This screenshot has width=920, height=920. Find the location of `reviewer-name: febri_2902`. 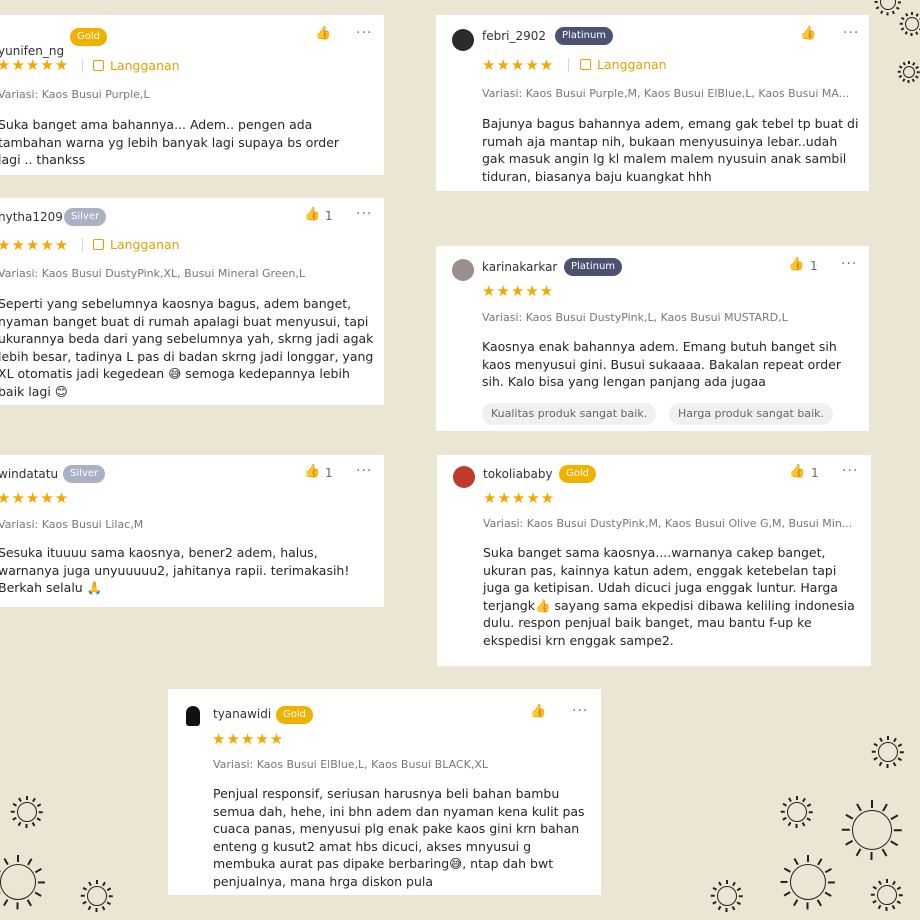

reviewer-name: febri_2902 is located at coordinates (514, 36).